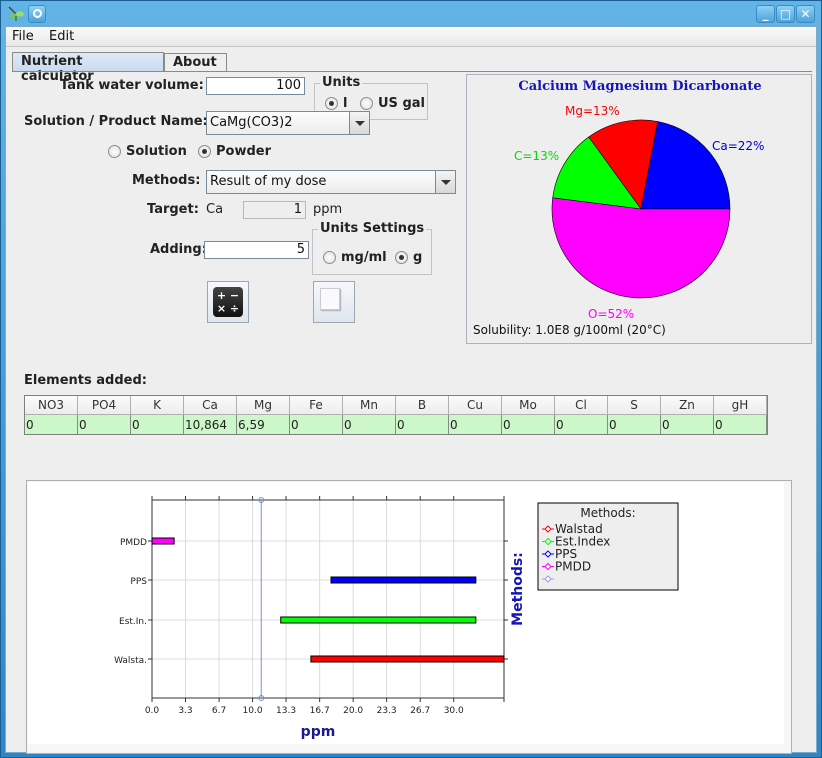 This screenshot has height=758, width=822. I want to click on adding-label: Adding:, so click(178, 249).